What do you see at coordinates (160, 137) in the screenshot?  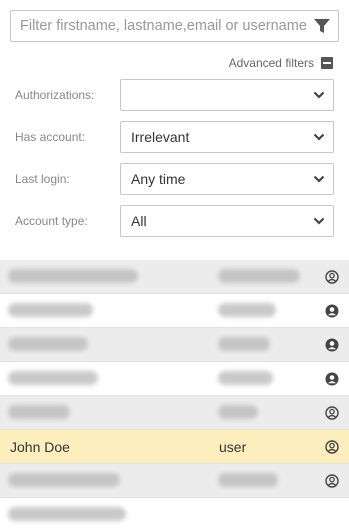 I see `has-account-value: Irrelevant` at bounding box center [160, 137].